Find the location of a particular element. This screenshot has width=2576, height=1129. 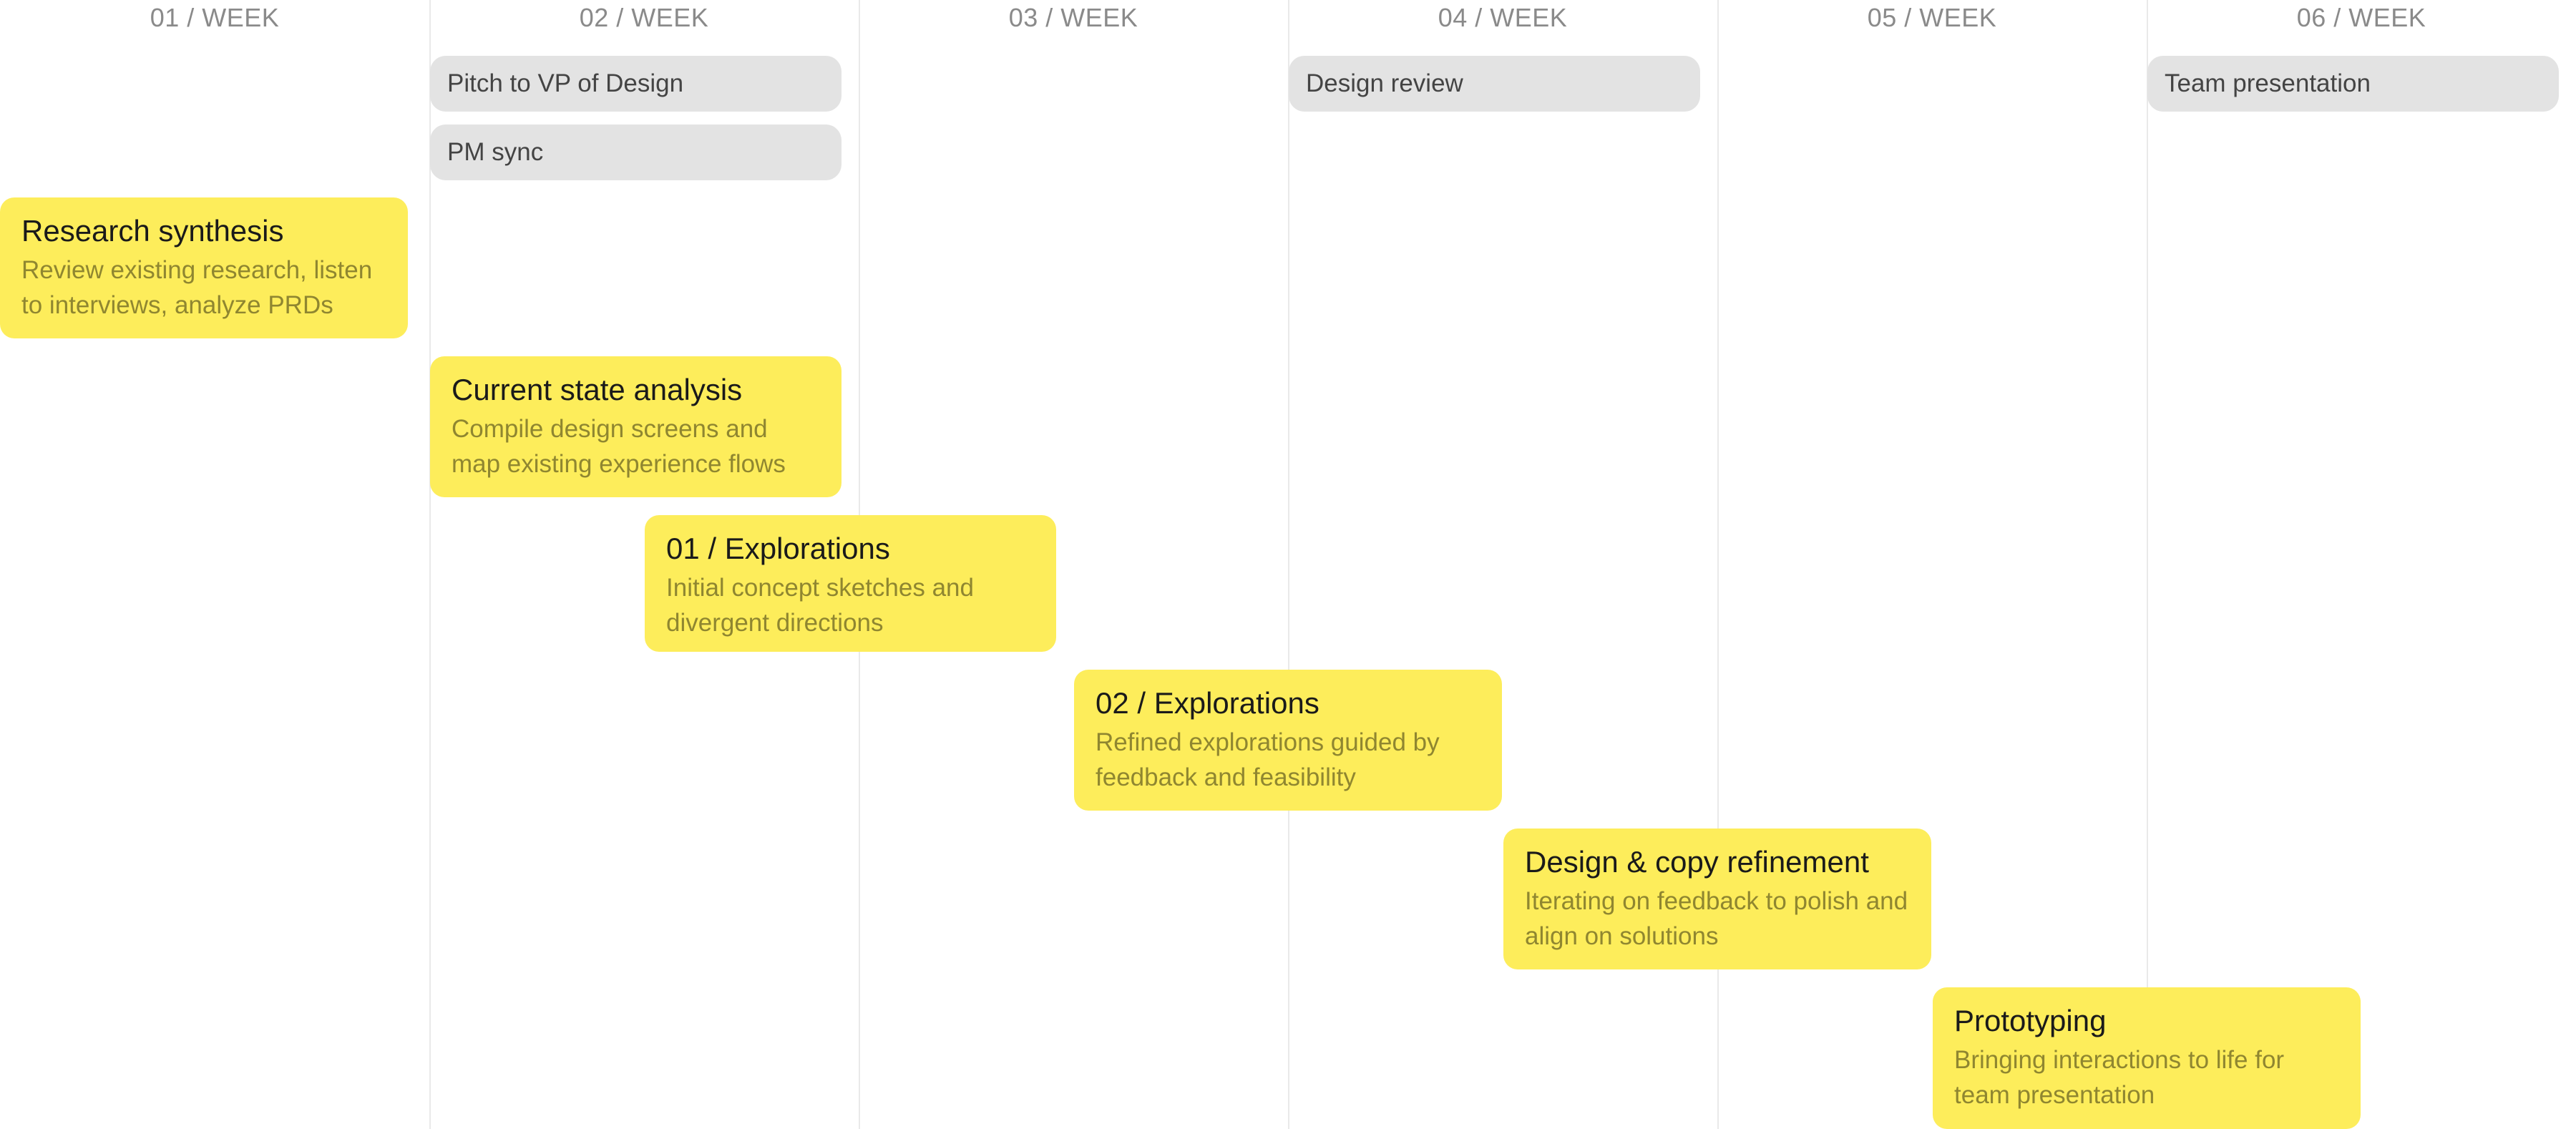

task-title: Prototyping is located at coordinates (2030, 1021).